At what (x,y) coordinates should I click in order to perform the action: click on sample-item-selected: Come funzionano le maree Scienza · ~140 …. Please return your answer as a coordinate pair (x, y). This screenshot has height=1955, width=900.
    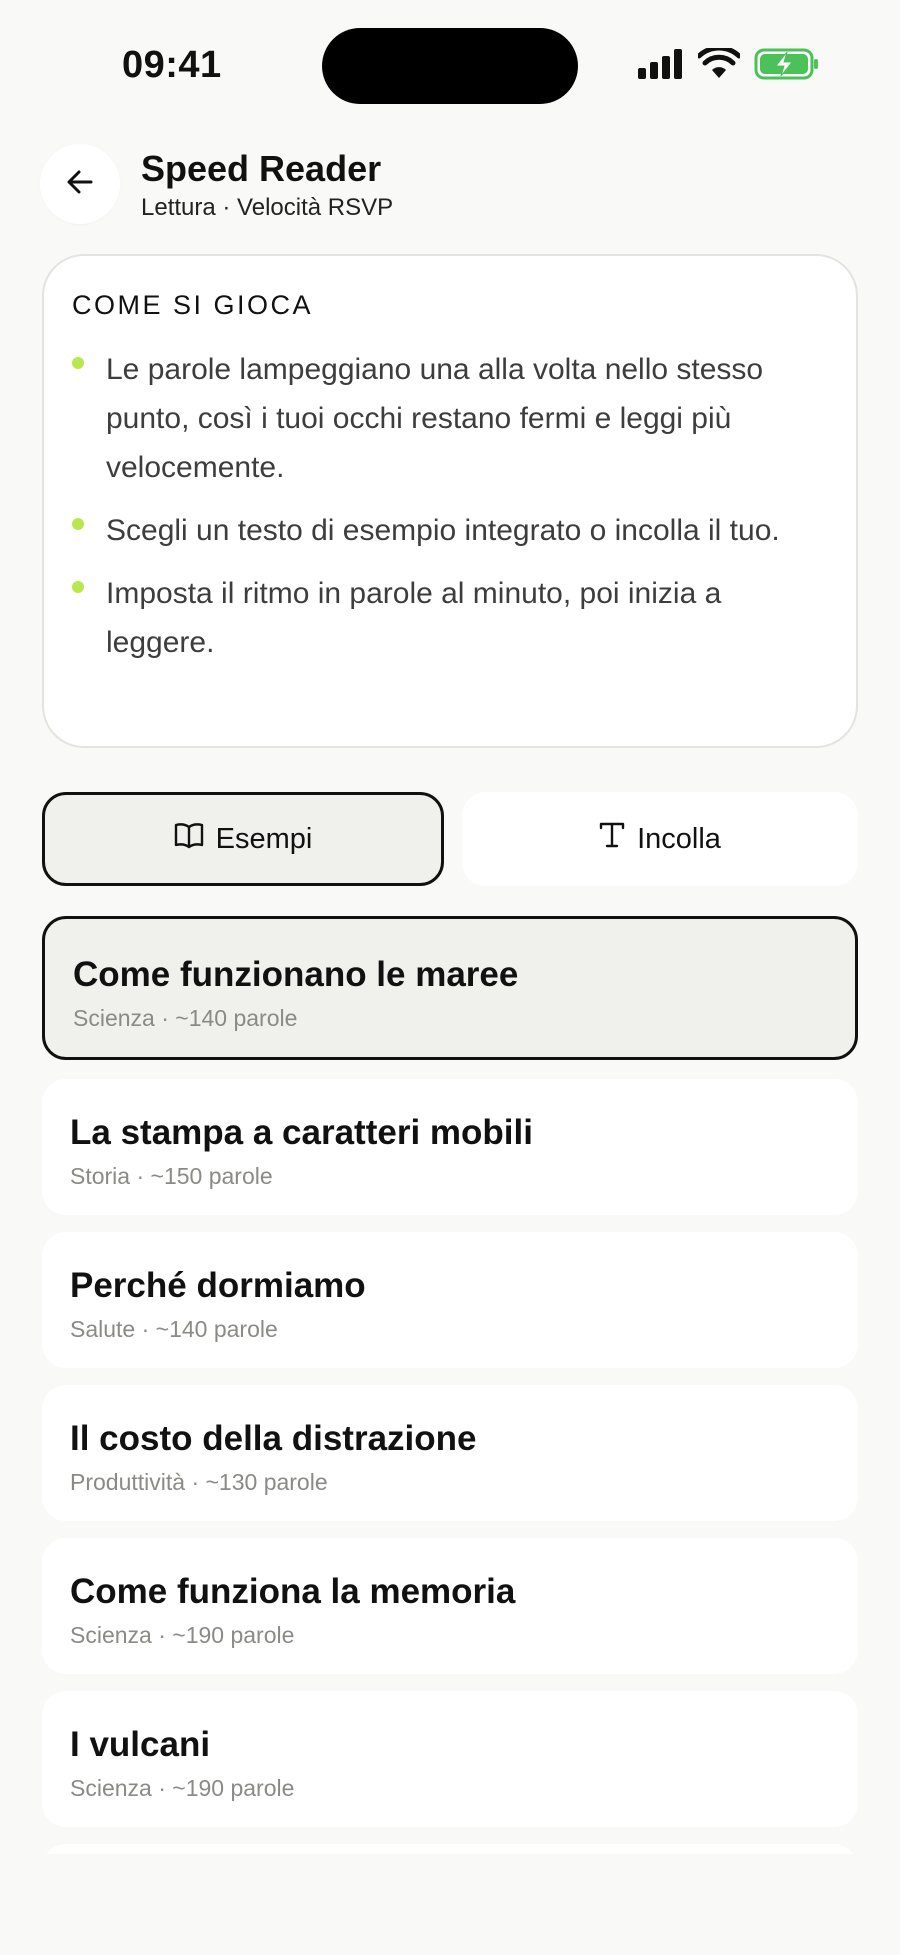
    Looking at the image, I should click on (450, 988).